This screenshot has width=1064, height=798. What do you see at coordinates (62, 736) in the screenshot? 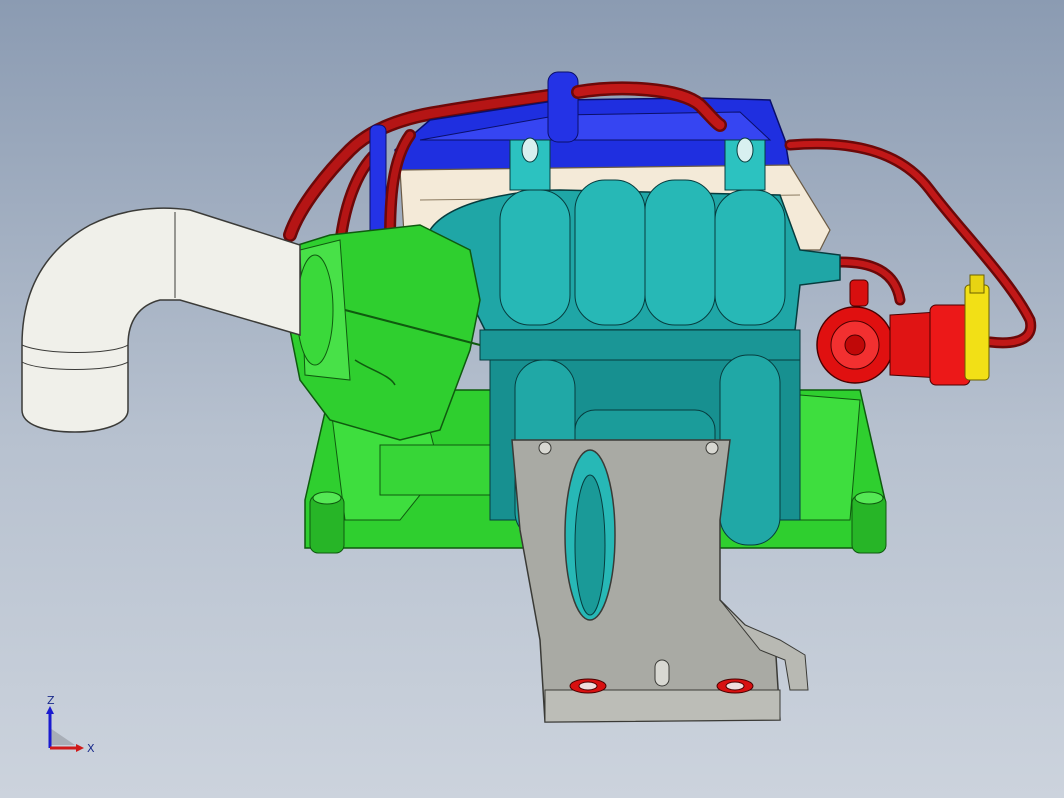
I see `triad-plane-icon` at bounding box center [62, 736].